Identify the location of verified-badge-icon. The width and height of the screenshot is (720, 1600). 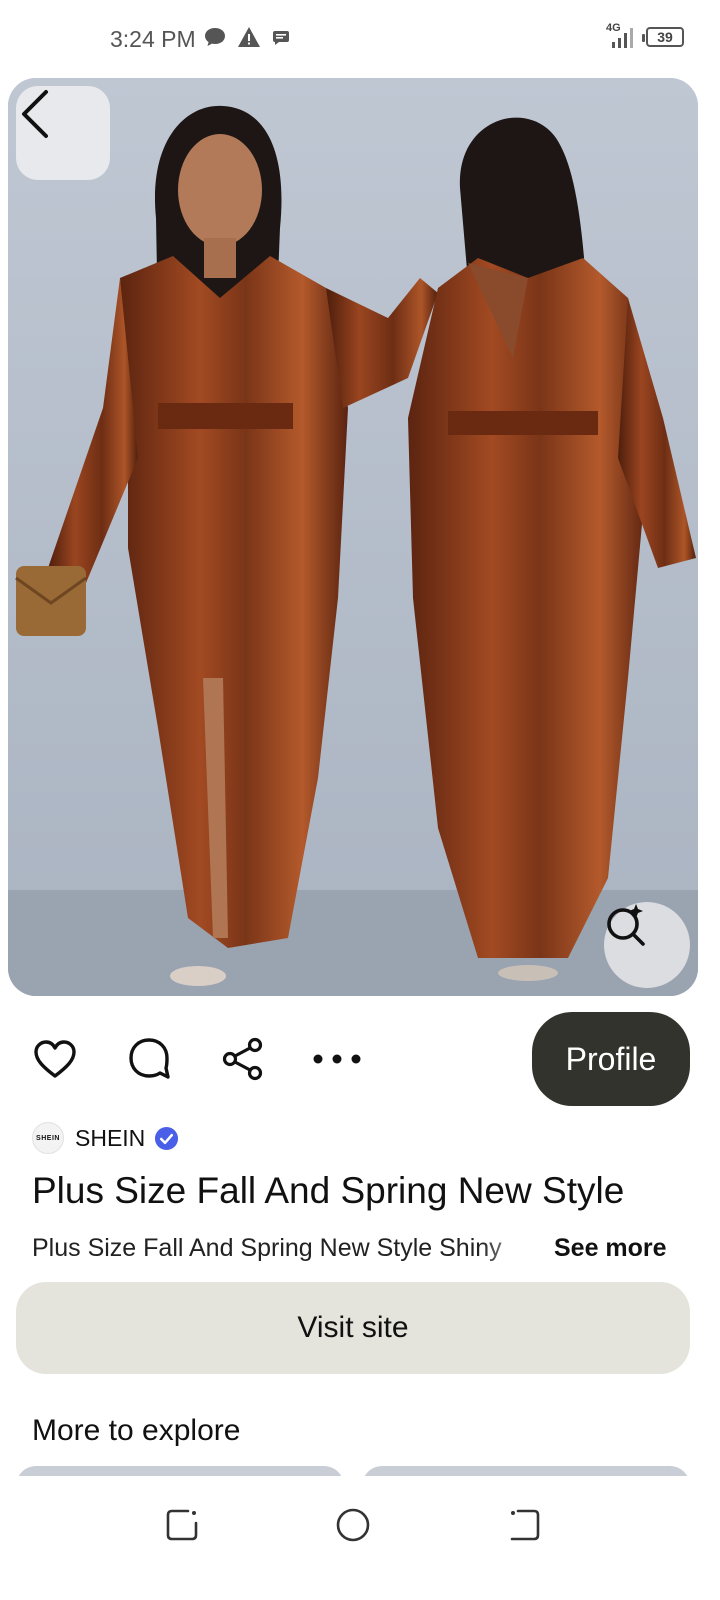
(167, 1138).